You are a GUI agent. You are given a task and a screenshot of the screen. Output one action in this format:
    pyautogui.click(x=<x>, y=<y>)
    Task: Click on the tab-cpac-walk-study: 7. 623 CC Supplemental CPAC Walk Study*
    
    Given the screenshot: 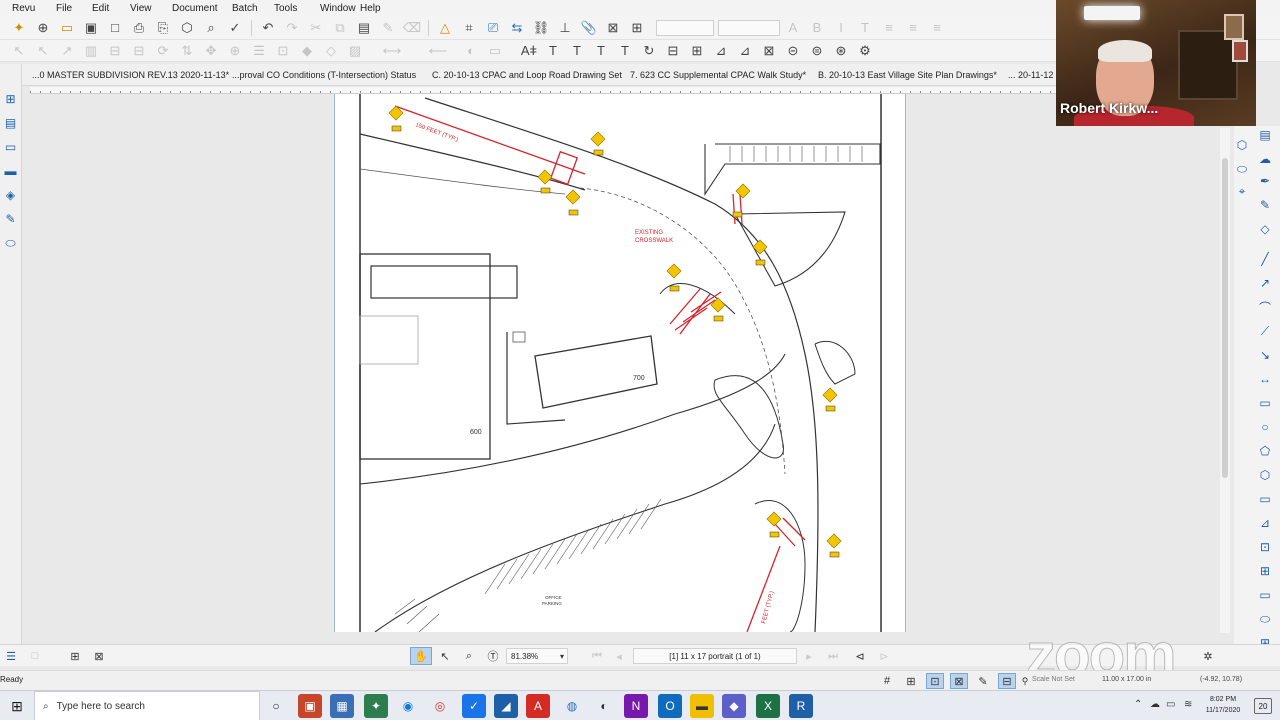 What is the action you would take?
    pyautogui.click(x=714, y=75)
    